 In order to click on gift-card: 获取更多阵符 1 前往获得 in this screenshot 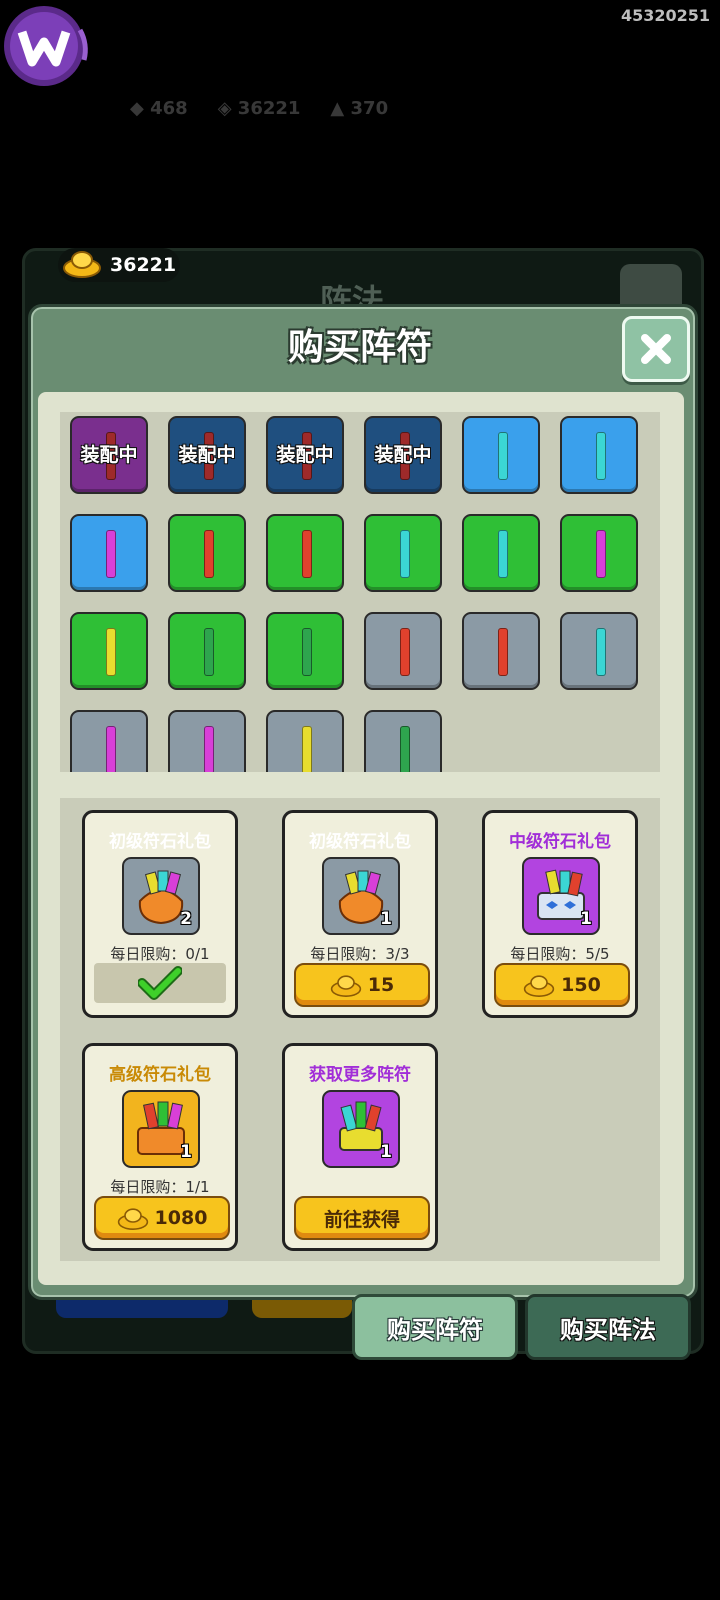, I will do `click(360, 1147)`.